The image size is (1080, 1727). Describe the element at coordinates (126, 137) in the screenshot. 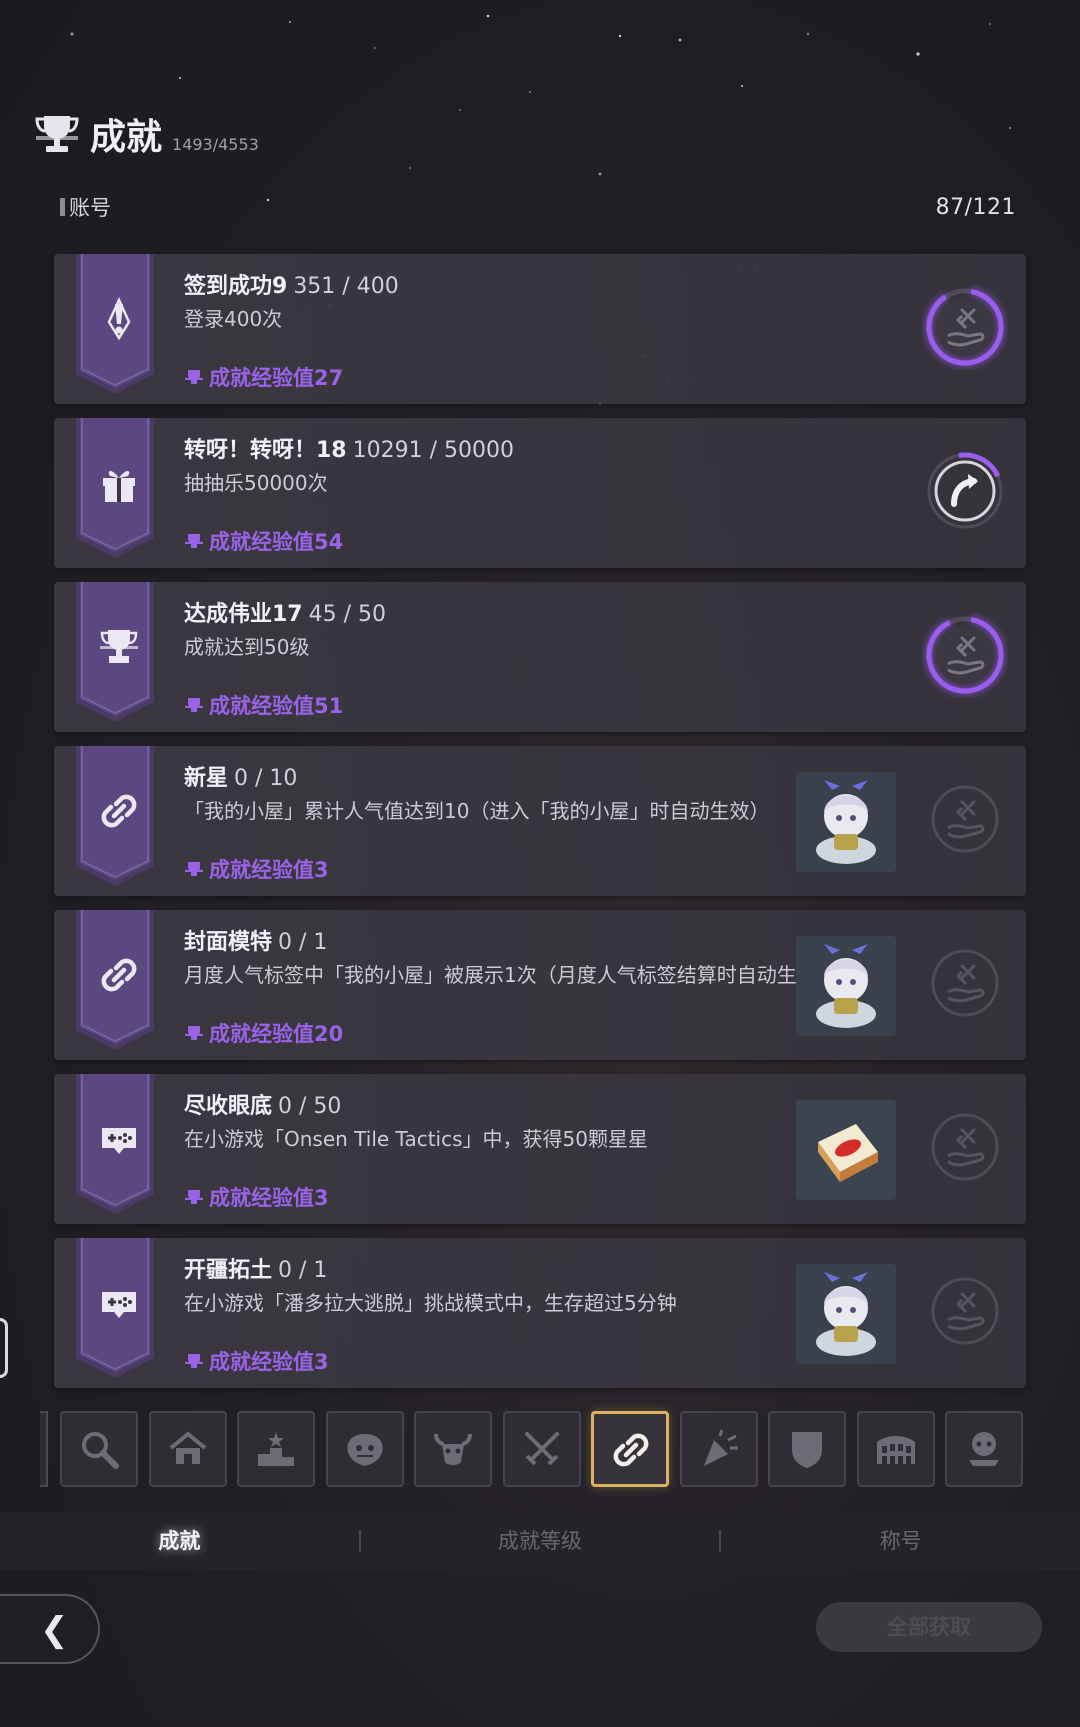

I see `page-title: 成就` at that location.